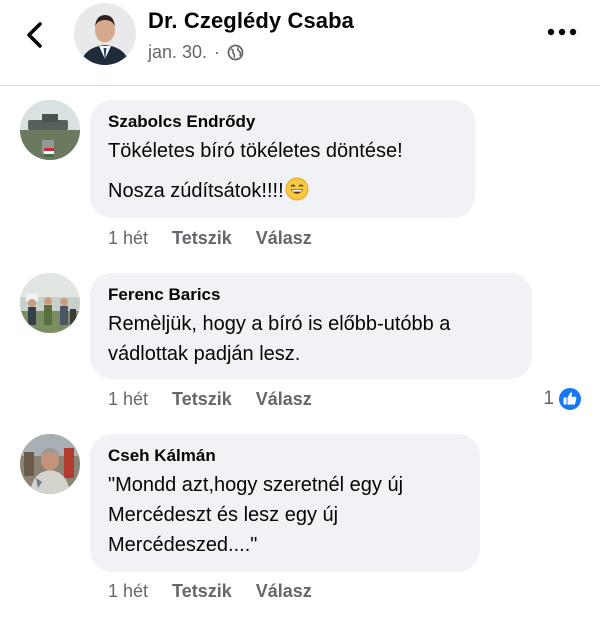  What do you see at coordinates (570, 399) in the screenshot?
I see `like-thumb-icon` at bounding box center [570, 399].